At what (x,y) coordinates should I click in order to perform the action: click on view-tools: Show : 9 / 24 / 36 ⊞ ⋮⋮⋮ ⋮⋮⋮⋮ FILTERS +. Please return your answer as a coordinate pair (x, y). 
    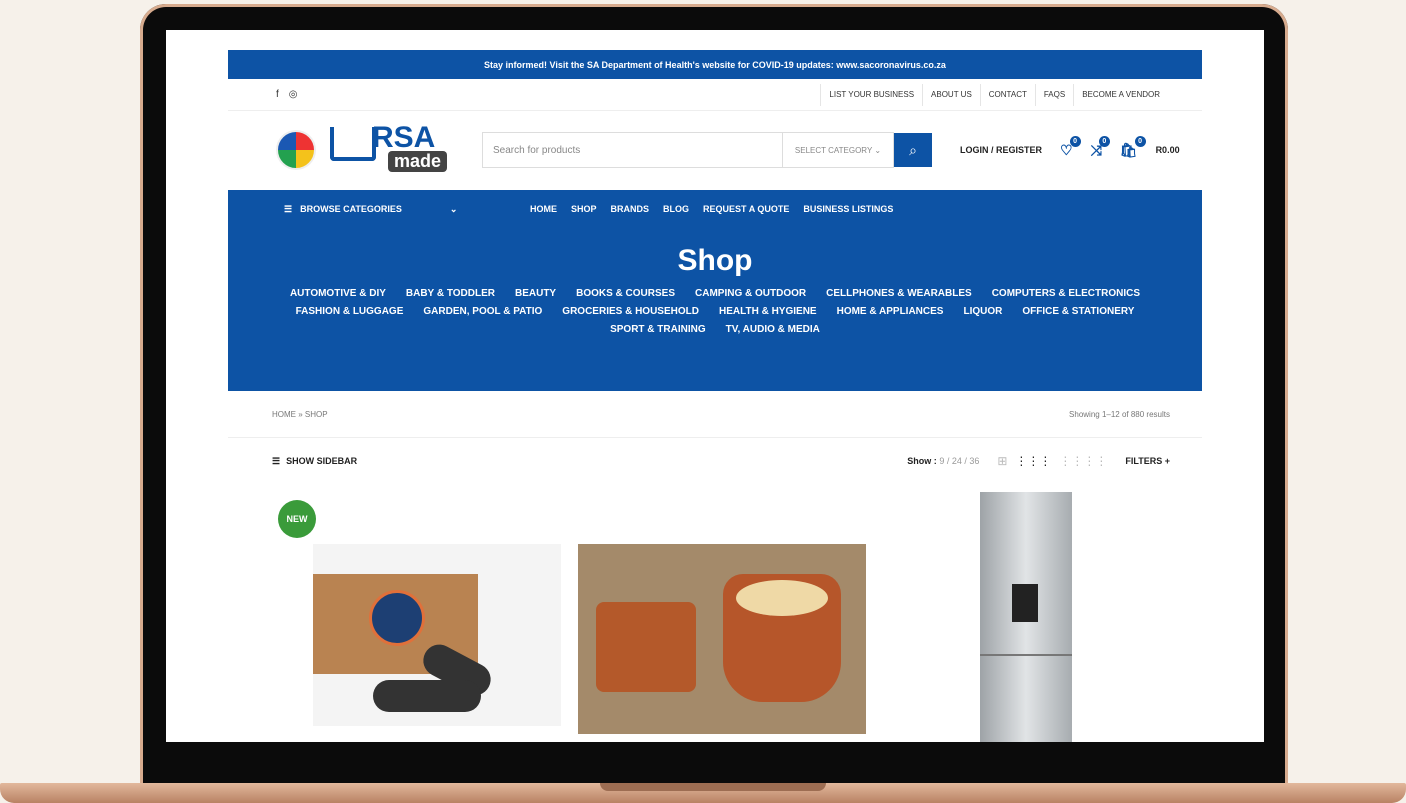
    Looking at the image, I should click on (1038, 461).